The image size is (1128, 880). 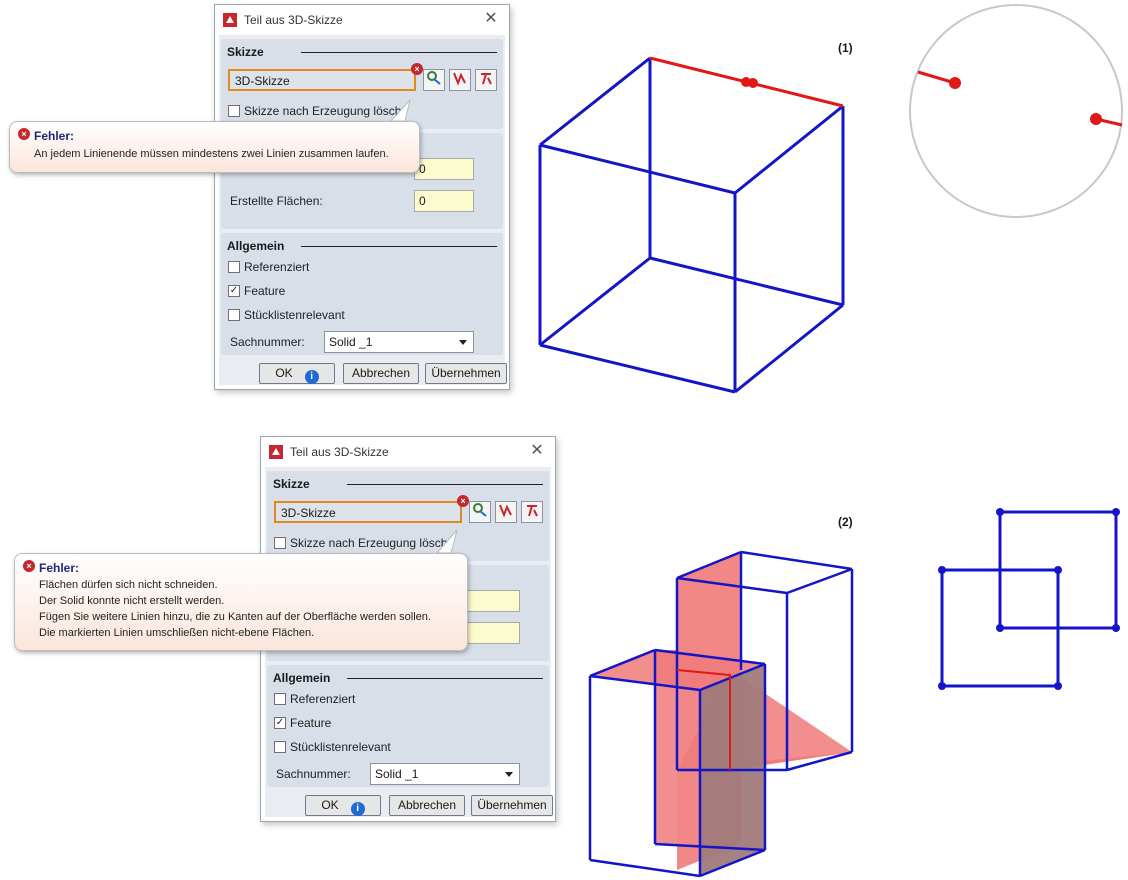 I want to click on overlapping-squares, so click(x=1029, y=599).